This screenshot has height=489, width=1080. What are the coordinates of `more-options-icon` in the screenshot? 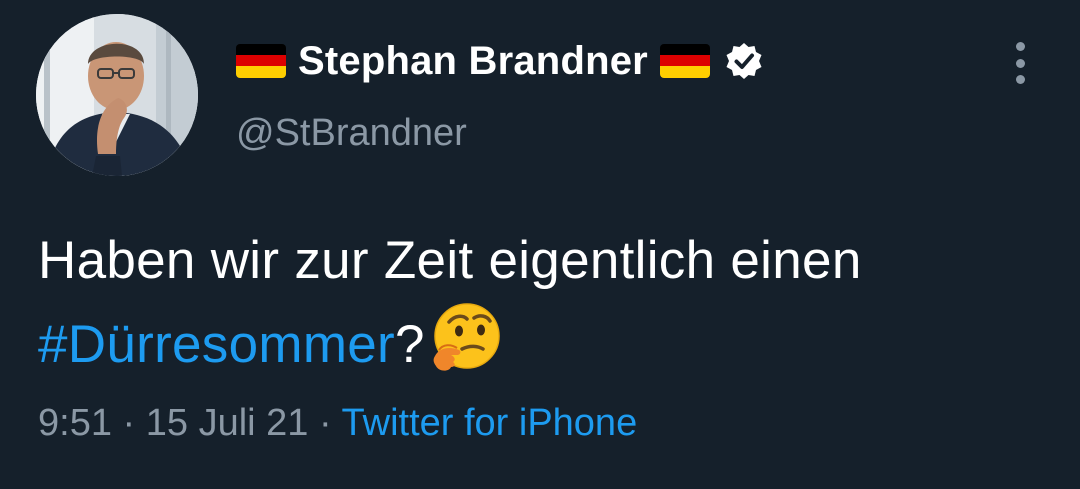 It's located at (1020, 63).